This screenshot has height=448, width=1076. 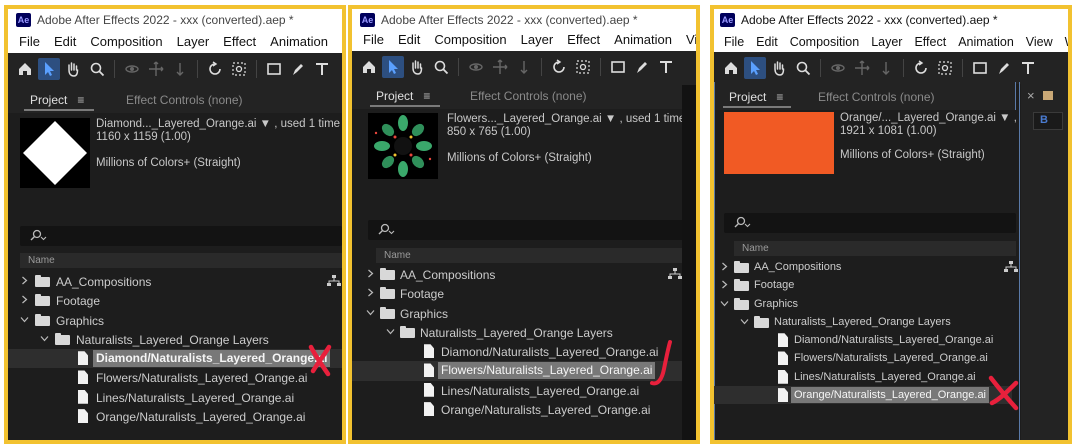 What do you see at coordinates (339, 41) in the screenshot?
I see `menu-view: V` at bounding box center [339, 41].